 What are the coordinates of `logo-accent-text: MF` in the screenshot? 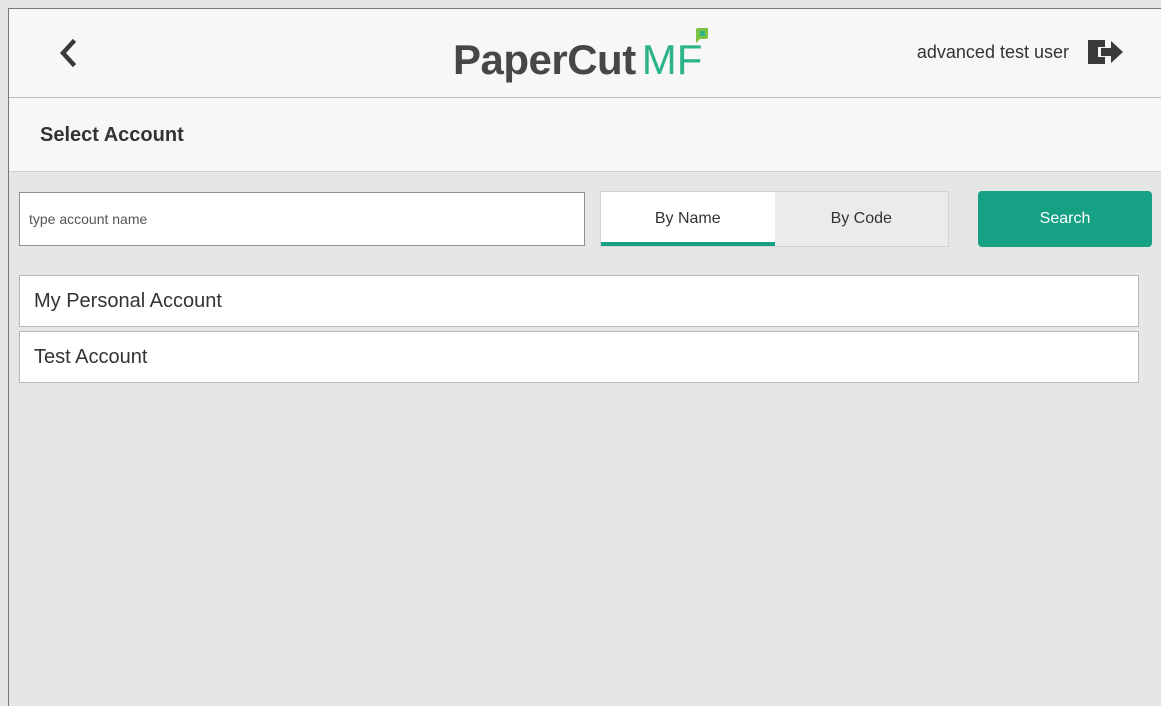 It's located at (675, 58).